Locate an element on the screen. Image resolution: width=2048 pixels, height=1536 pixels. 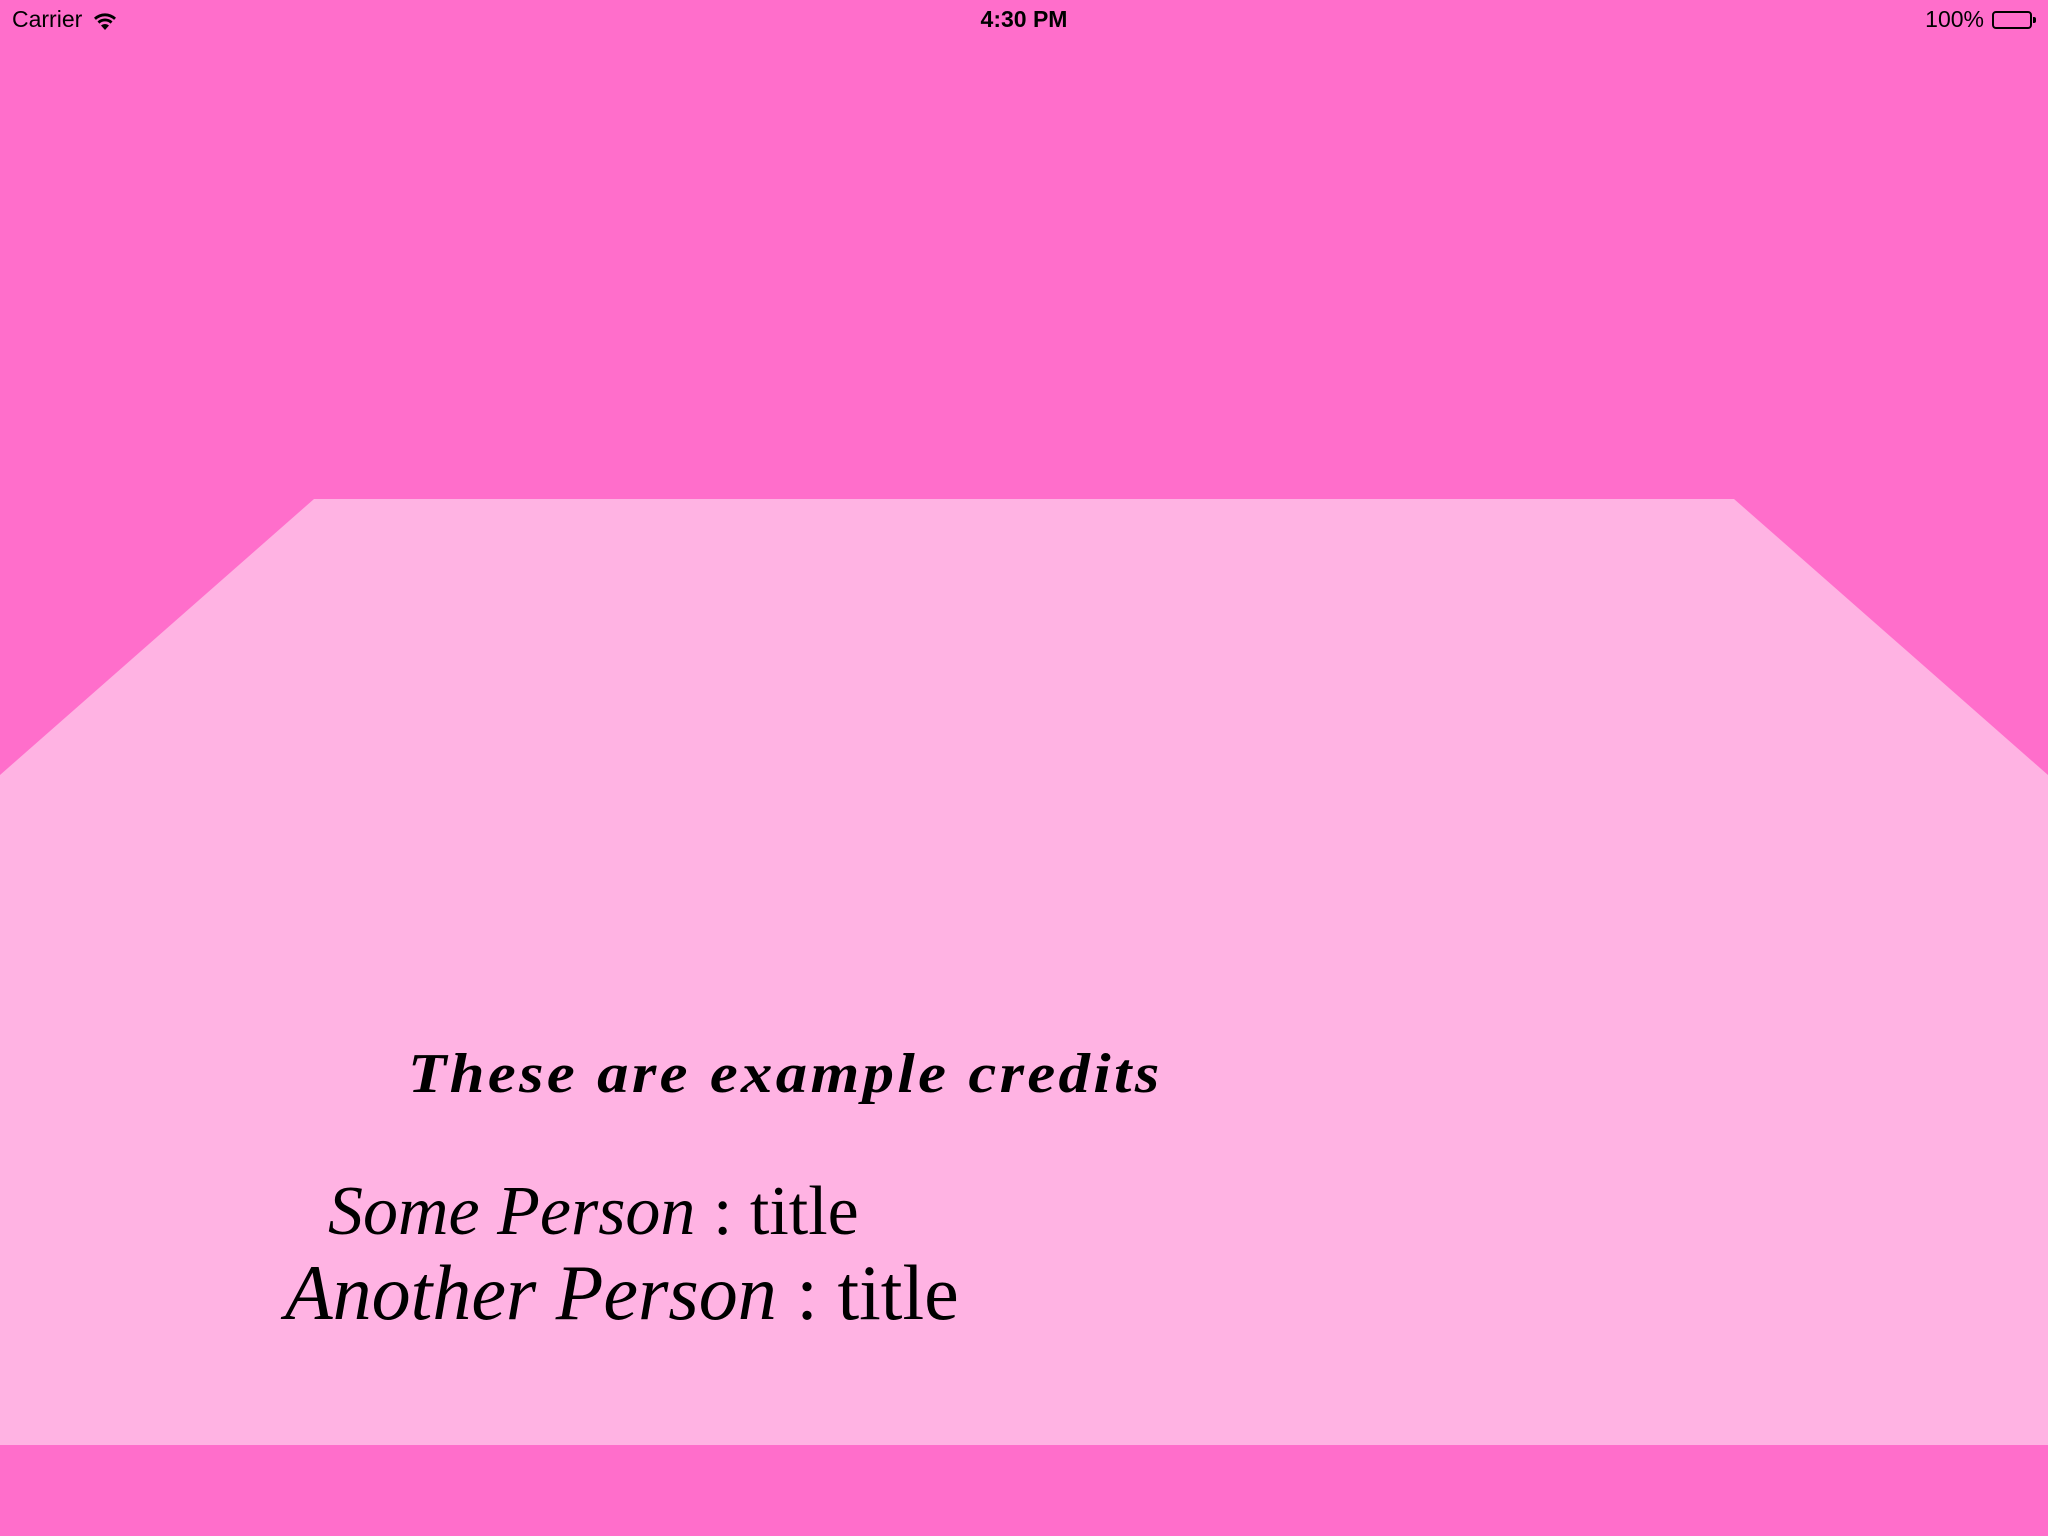
bottom-strip is located at coordinates (1024, 1490).